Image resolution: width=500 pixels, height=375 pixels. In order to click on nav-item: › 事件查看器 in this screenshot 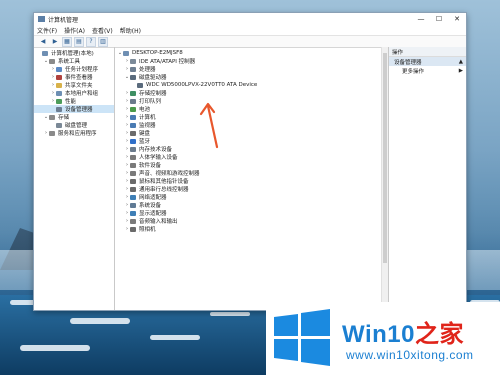, I will do `click(74, 77)`.